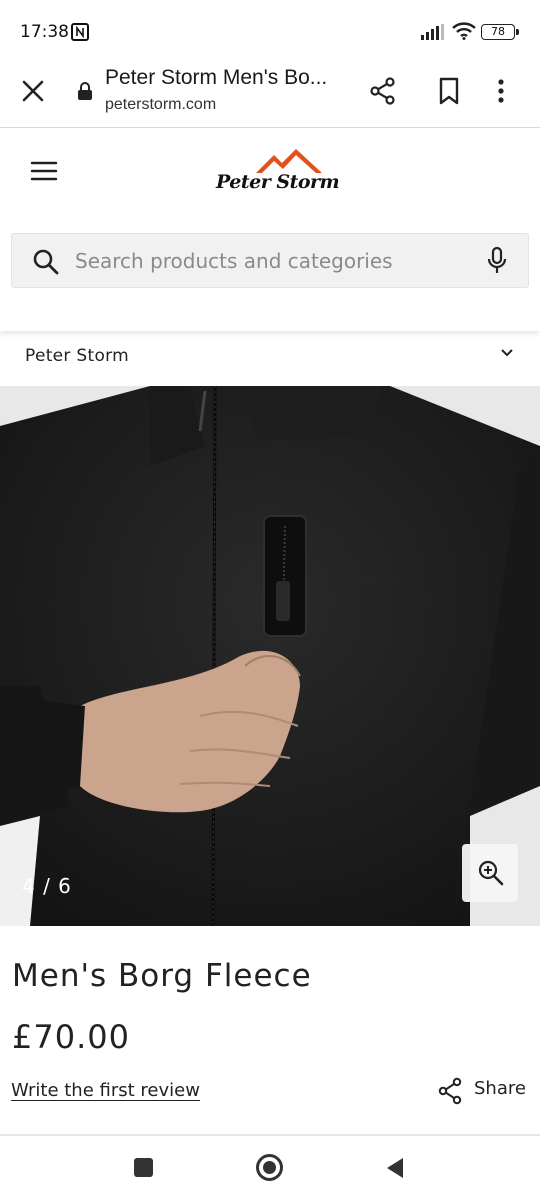 The height and width of the screenshot is (1200, 540). What do you see at coordinates (500, 1088) in the screenshot?
I see `share-label: Share` at bounding box center [500, 1088].